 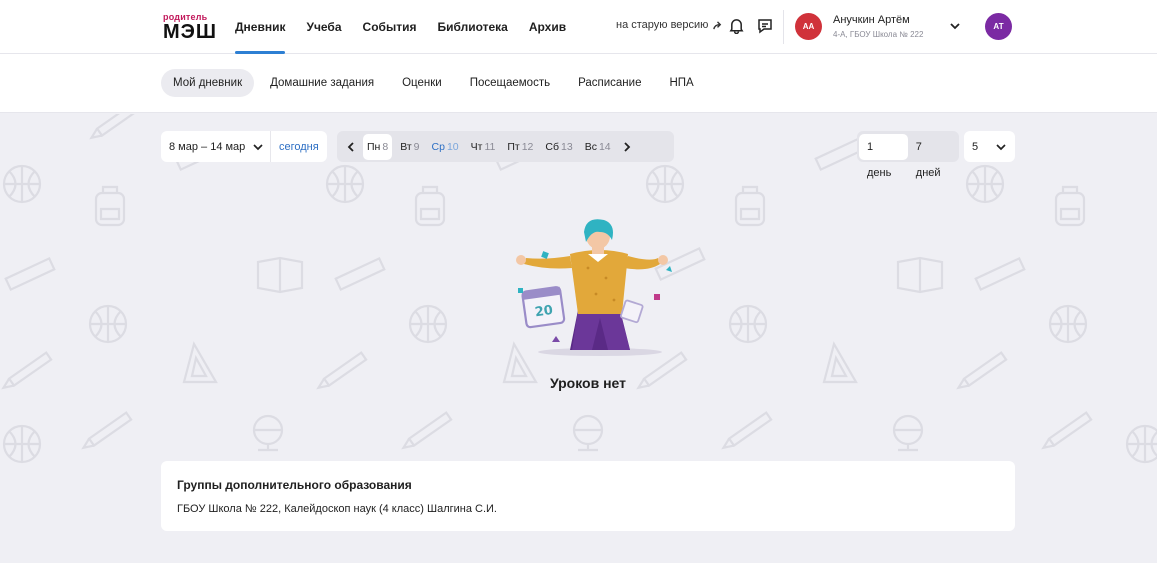 What do you see at coordinates (783, 27) in the screenshot?
I see `header-divider` at bounding box center [783, 27].